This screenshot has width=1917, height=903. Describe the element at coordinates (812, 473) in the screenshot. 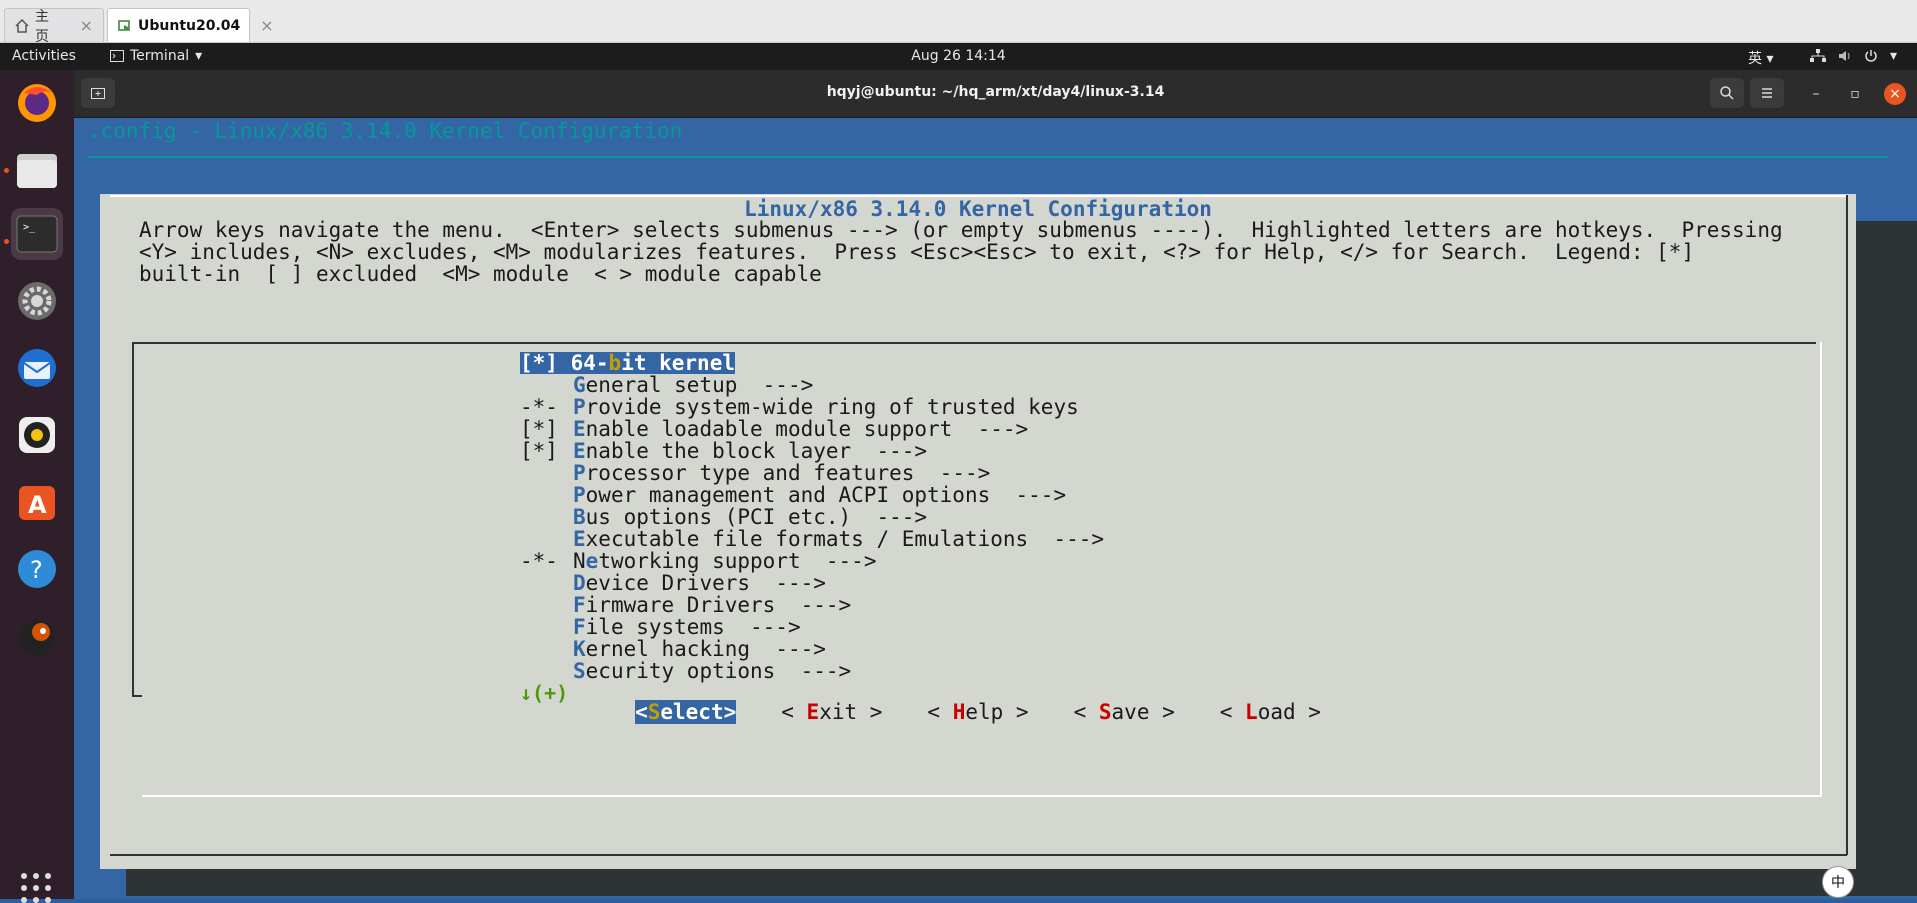

I see `menu-item-processor-type: Processor type and features --->` at that location.